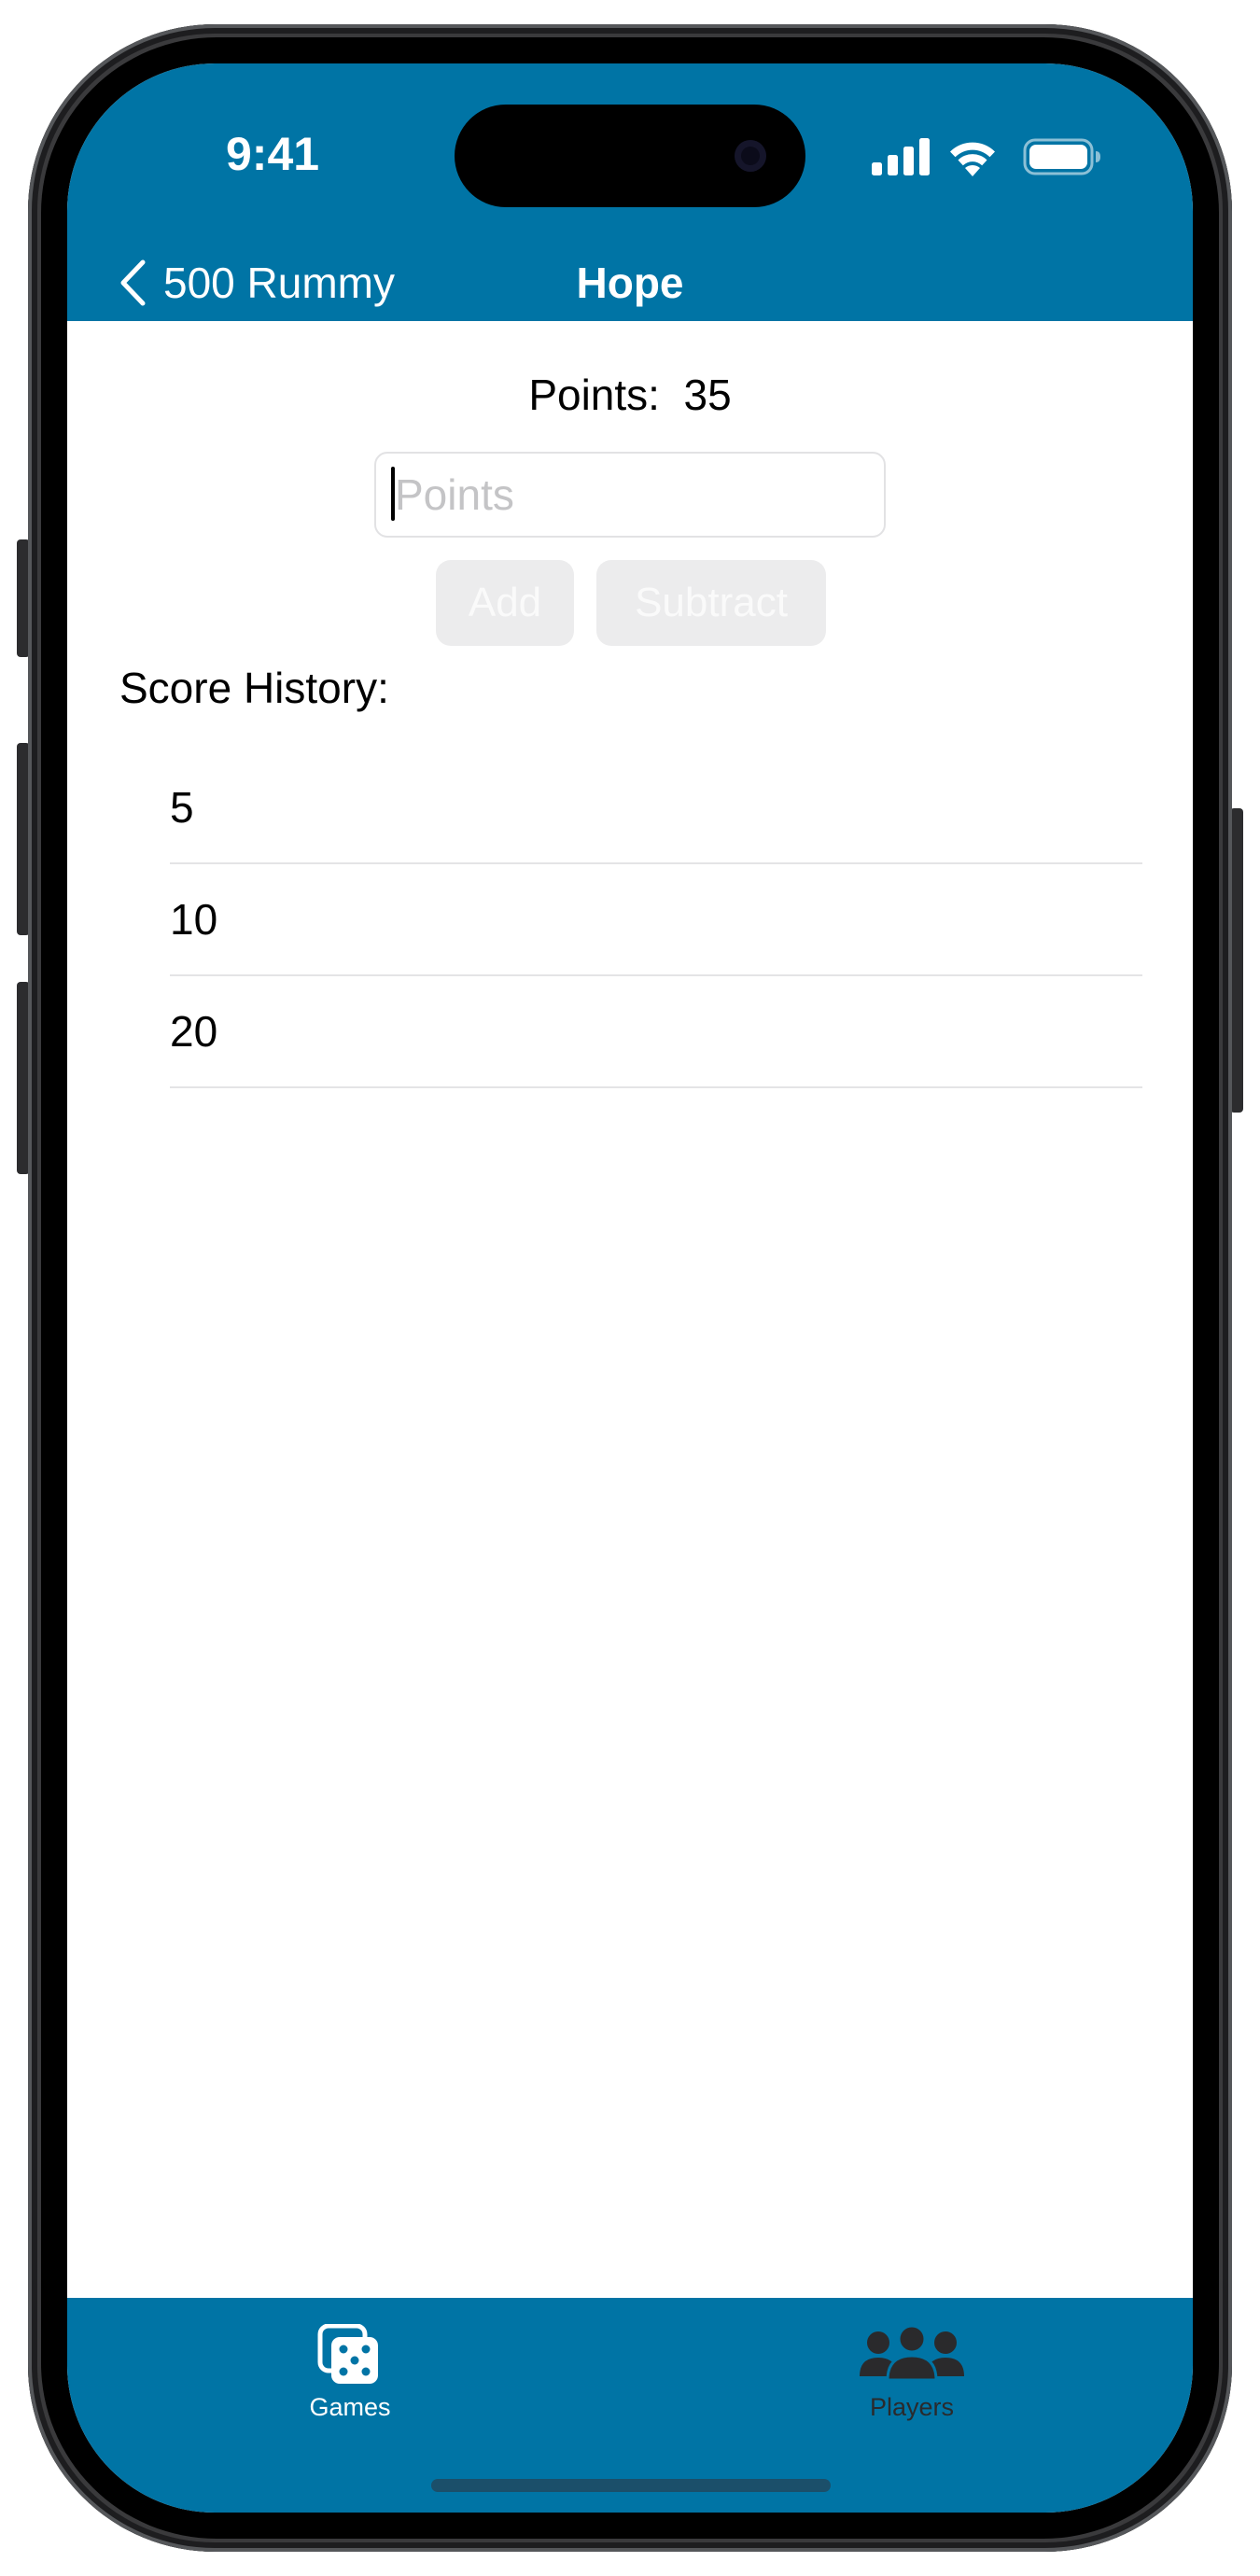 The width and height of the screenshot is (1260, 2576). What do you see at coordinates (711, 603) in the screenshot?
I see `subtract-button: Subtract` at bounding box center [711, 603].